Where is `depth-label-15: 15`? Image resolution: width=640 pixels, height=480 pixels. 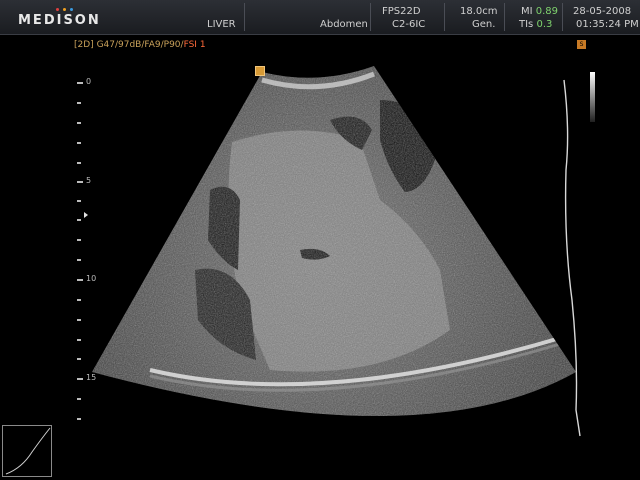
depth-label-15: 15 is located at coordinates (91, 377).